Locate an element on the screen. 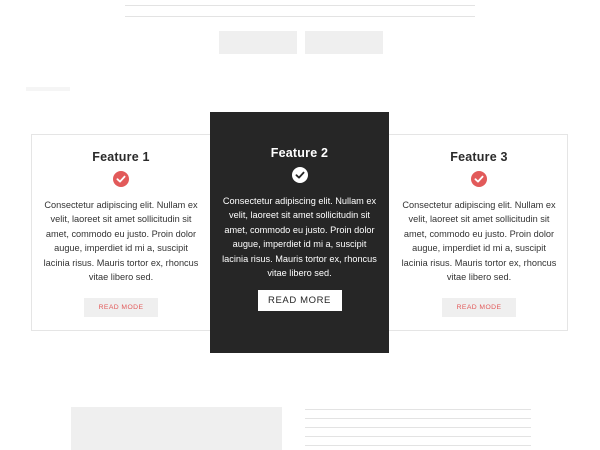 Image resolution: width=600 pixels, height=450 pixels. footer-block-placeholder is located at coordinates (176, 428).